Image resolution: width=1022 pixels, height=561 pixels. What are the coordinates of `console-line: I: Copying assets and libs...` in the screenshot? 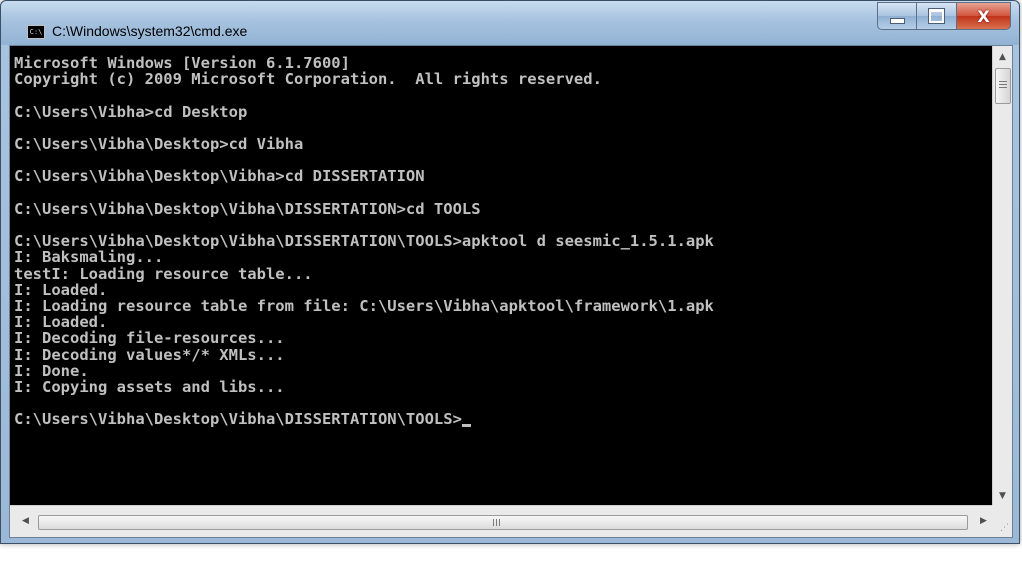 It's located at (149, 387).